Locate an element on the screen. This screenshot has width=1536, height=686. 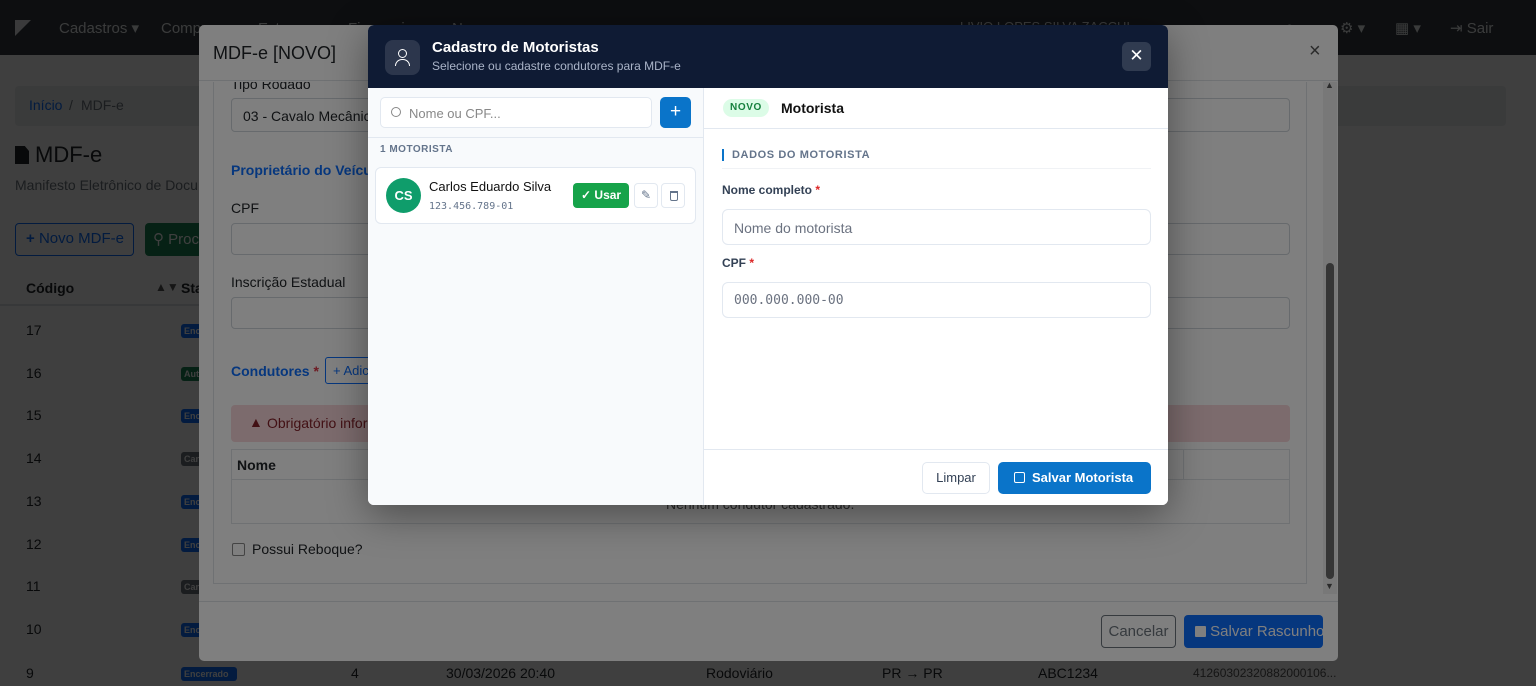
driver-count: 1 MOTORISTA is located at coordinates (416, 149).